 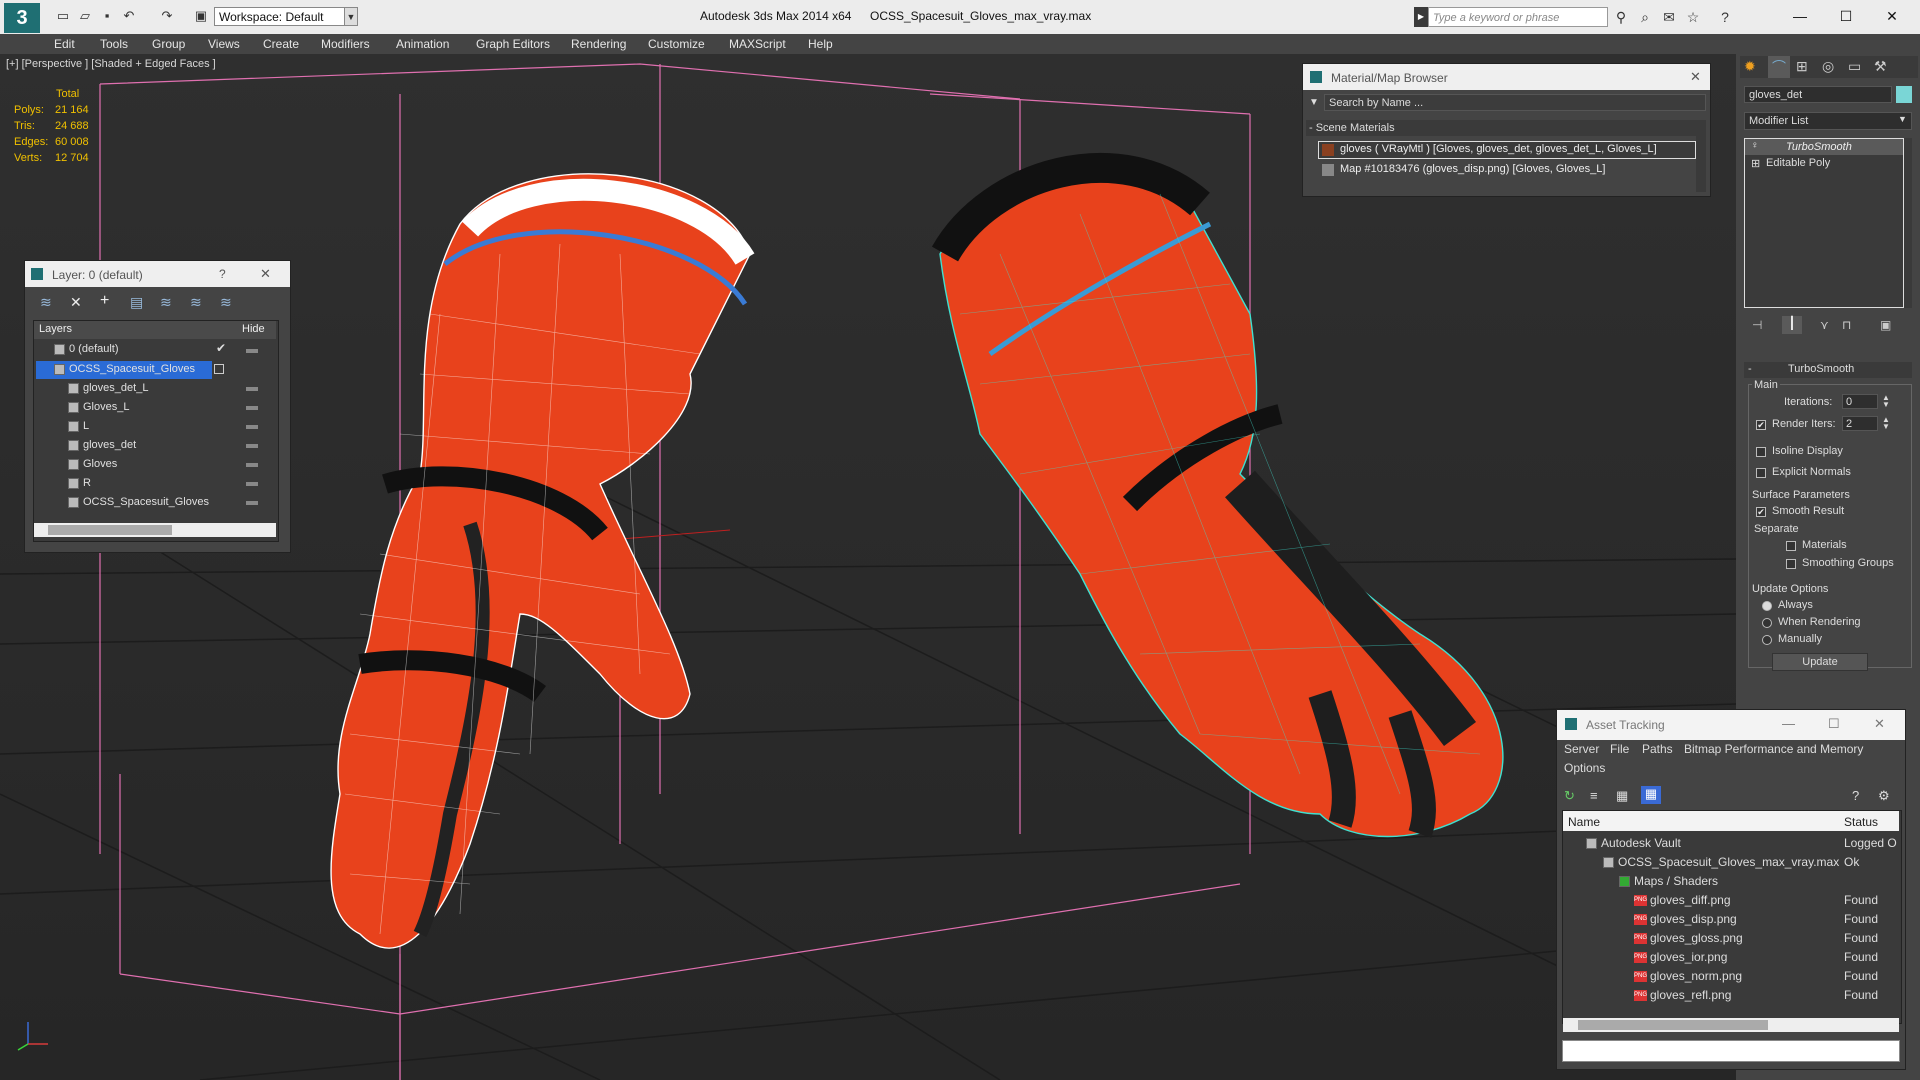 What do you see at coordinates (1846, 16) in the screenshot?
I see `maximize-button: ☐` at bounding box center [1846, 16].